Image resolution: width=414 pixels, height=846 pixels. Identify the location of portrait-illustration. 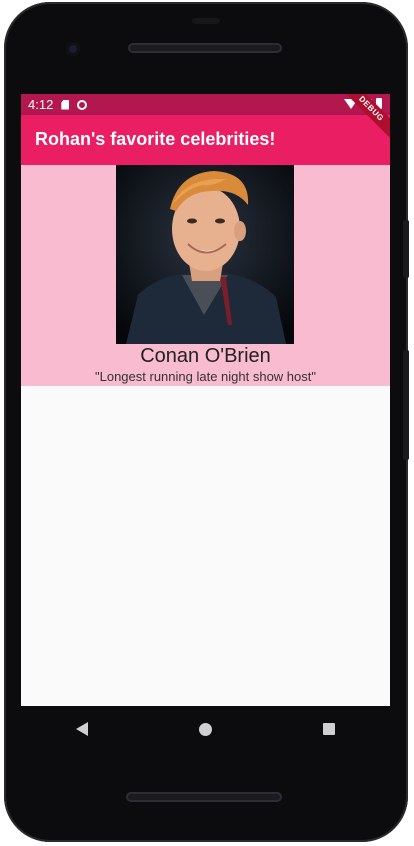
(205, 254).